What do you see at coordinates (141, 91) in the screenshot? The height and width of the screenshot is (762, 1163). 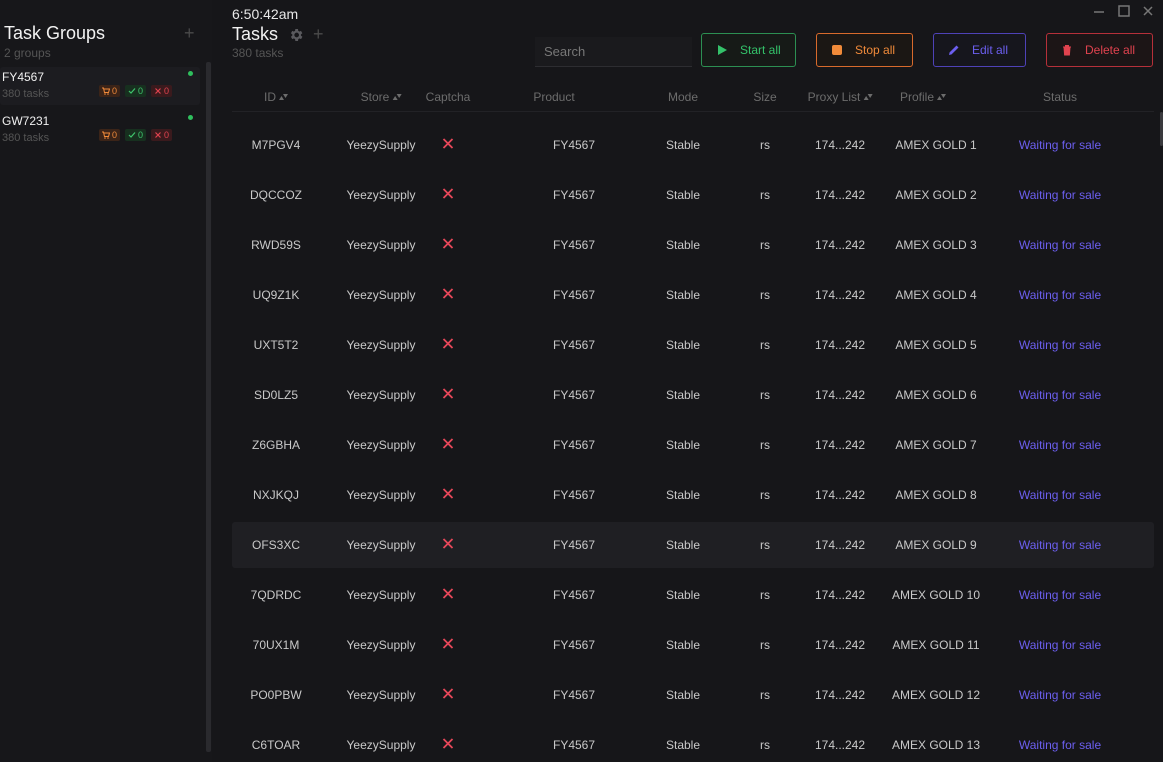 I see `success-count: 0` at bounding box center [141, 91].